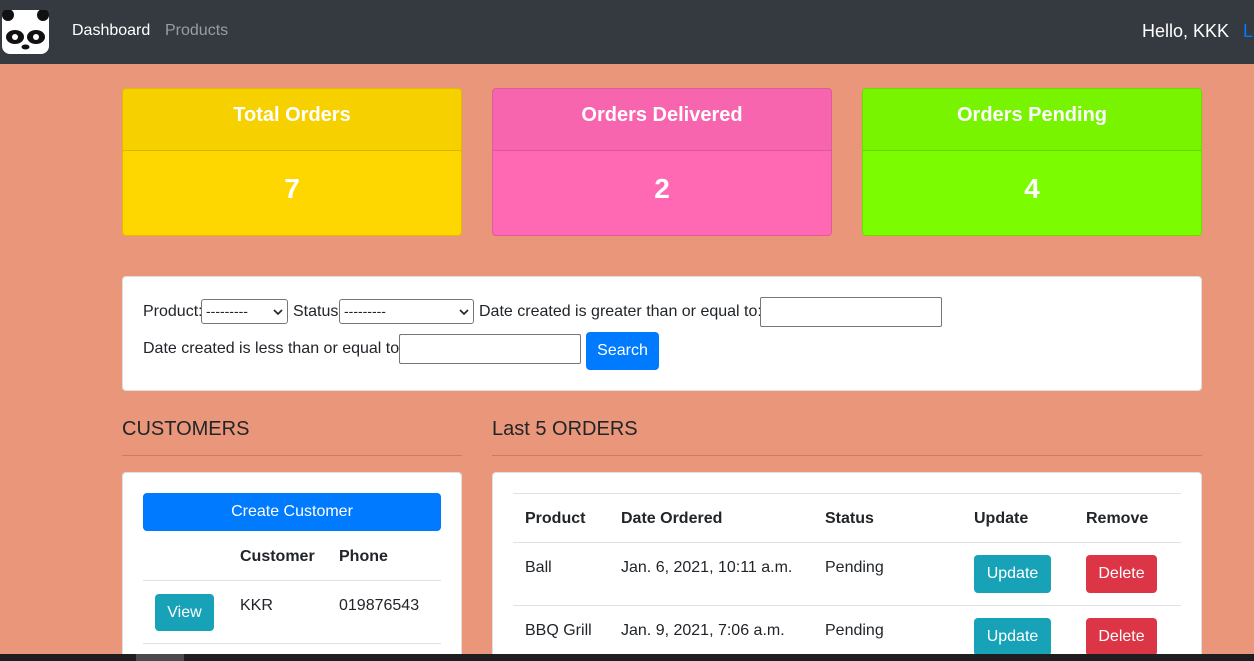 This screenshot has height=661, width=1254. Describe the element at coordinates (111, 31) in the screenshot. I see `nav-dashboard-link: Dashboard` at that location.